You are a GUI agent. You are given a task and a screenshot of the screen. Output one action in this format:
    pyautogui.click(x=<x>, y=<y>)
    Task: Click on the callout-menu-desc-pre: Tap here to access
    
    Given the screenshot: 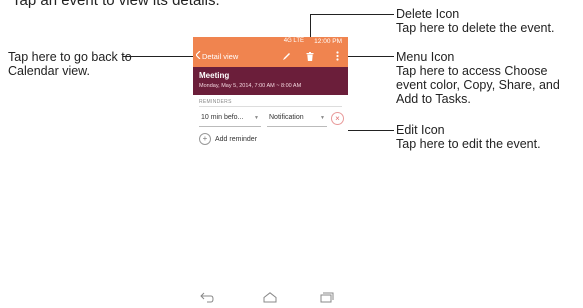 What is the action you would take?
    pyautogui.click(x=450, y=71)
    